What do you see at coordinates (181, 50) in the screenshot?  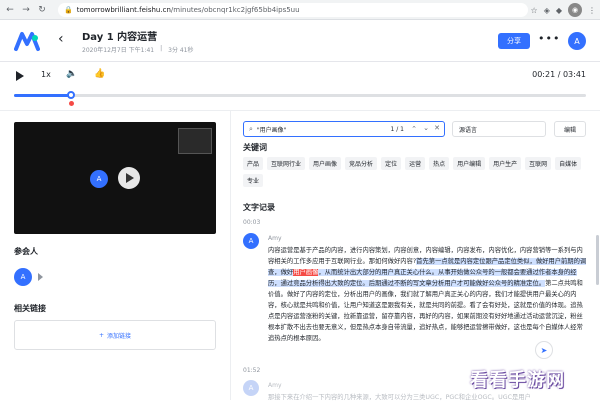 I see `meeting-duration: 3分 41秒` at bounding box center [181, 50].